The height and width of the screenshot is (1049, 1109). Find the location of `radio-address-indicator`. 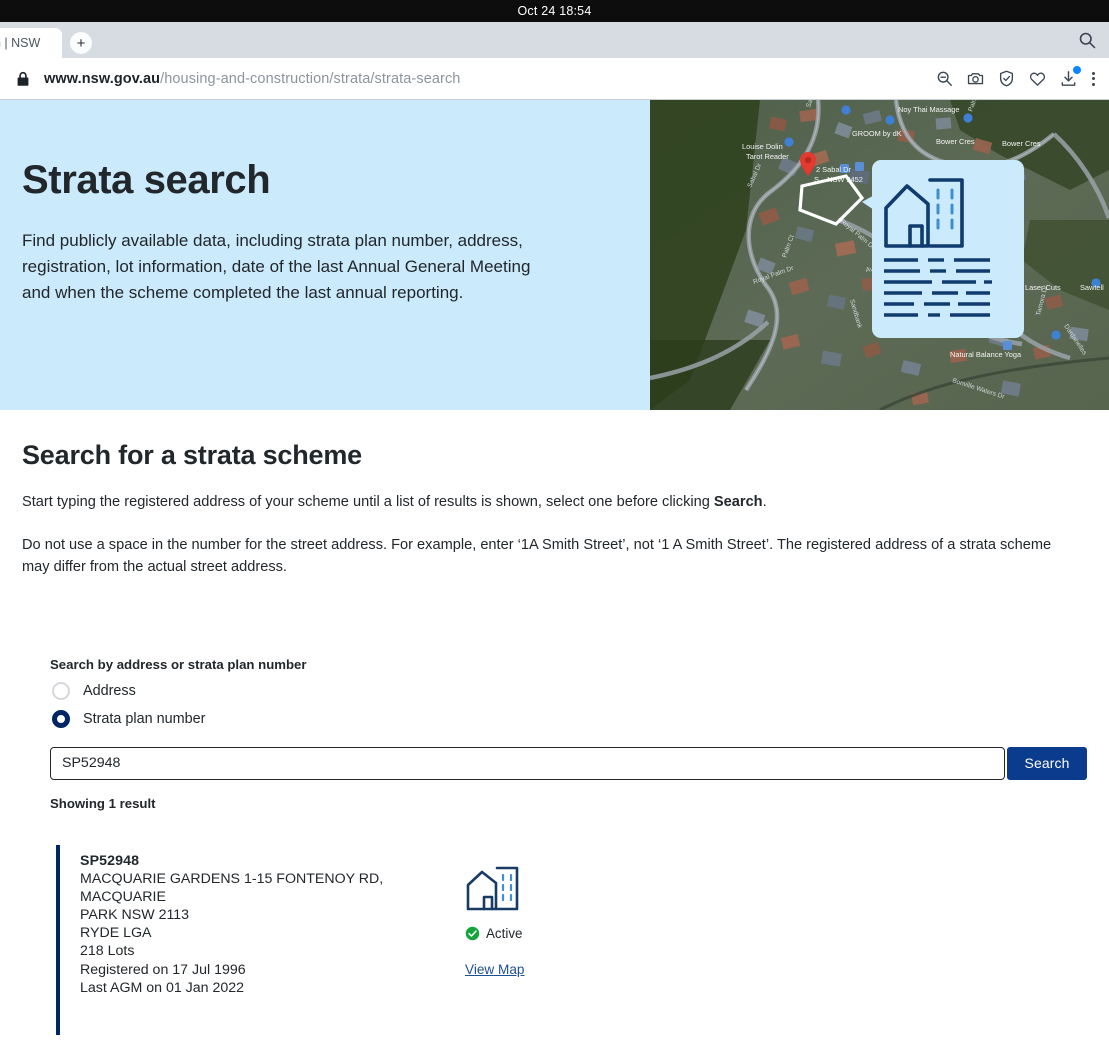

radio-address-indicator is located at coordinates (61, 690).